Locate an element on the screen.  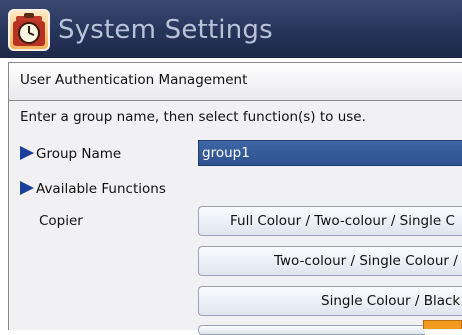
group-name-label: Group Name is located at coordinates (79, 154).